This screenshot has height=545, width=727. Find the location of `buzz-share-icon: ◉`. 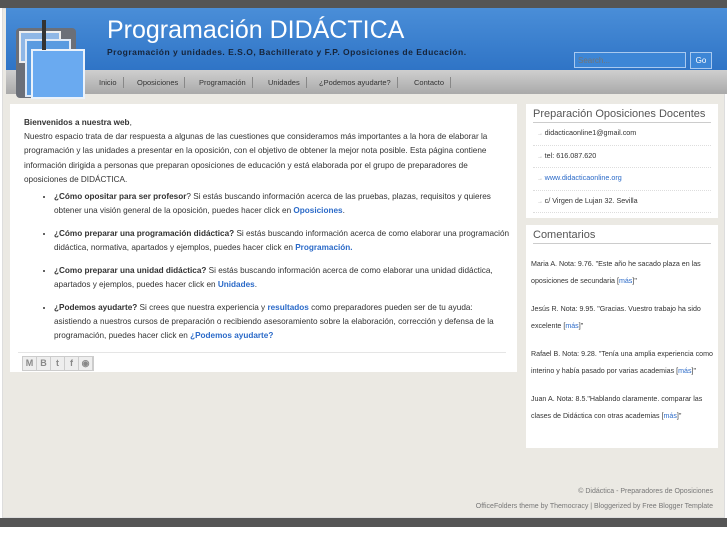

buzz-share-icon: ◉ is located at coordinates (86, 363).